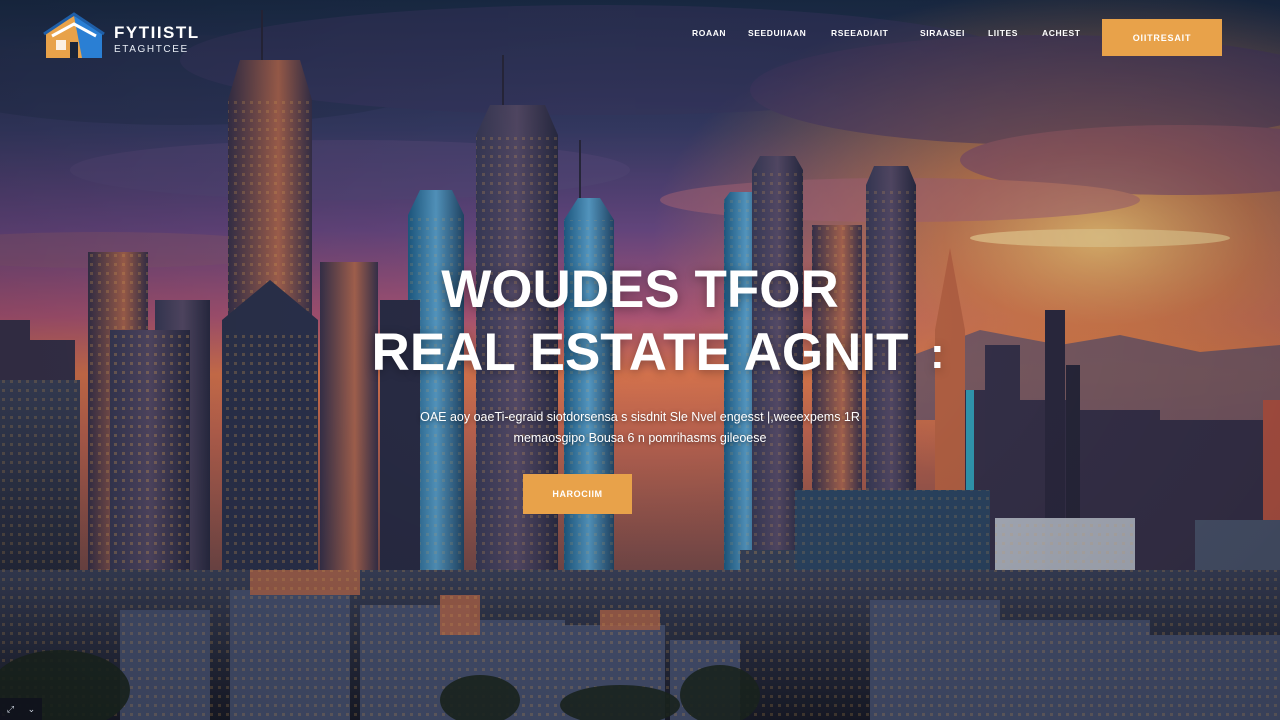  I want to click on brand-logo: FYTIISTL ETAGHTCEE, so click(132, 37).